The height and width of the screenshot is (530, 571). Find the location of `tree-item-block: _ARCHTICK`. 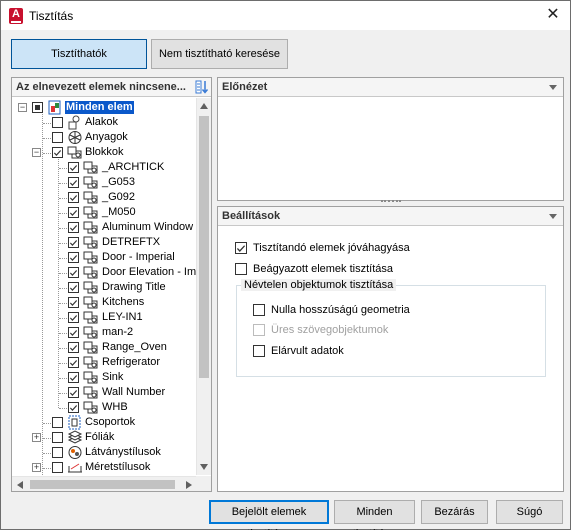

tree-item-block: _ARCHTICK is located at coordinates (104, 167).